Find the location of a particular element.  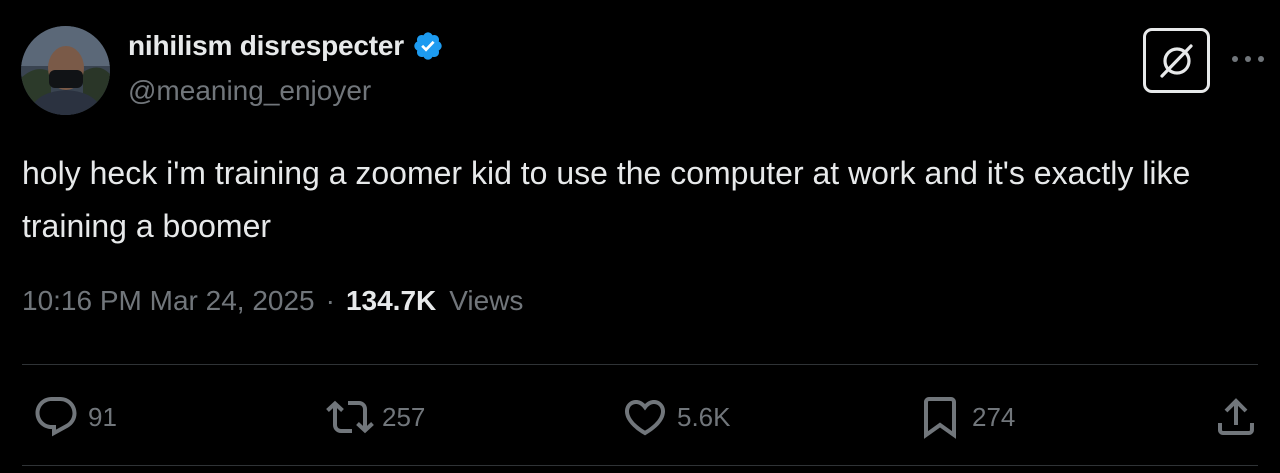

repost-count: 257 is located at coordinates (404, 416).